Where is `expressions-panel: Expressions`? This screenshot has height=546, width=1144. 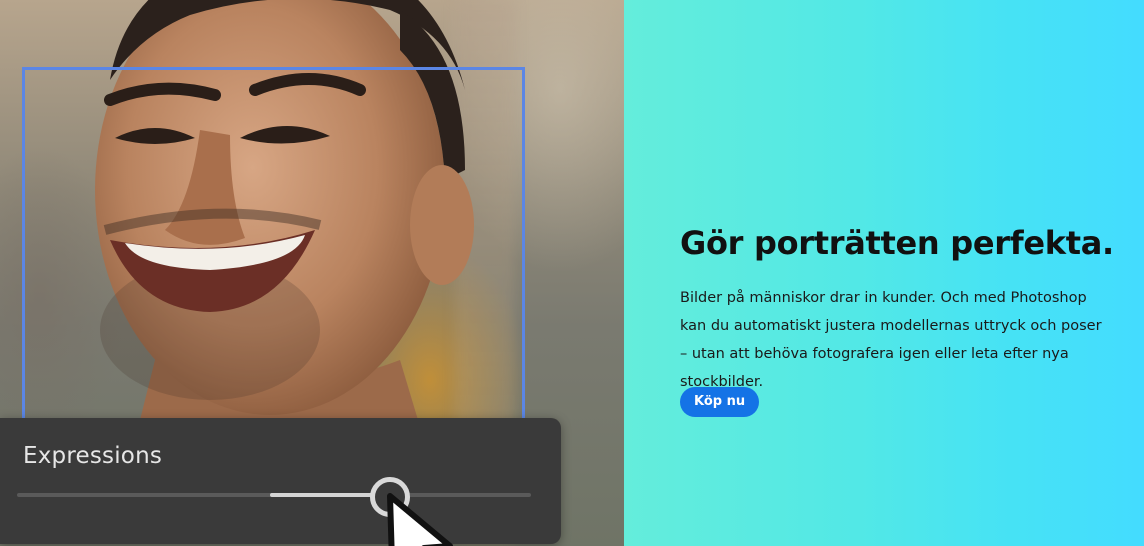 expressions-panel: Expressions is located at coordinates (280, 481).